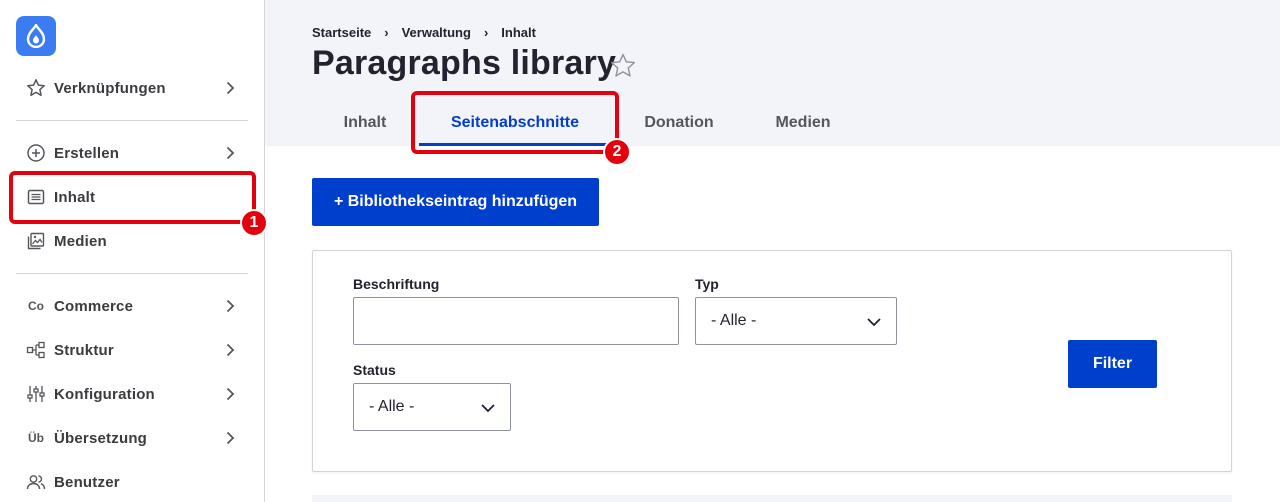  I want to click on sidebar-item-structure: Struktur, so click(132, 350).